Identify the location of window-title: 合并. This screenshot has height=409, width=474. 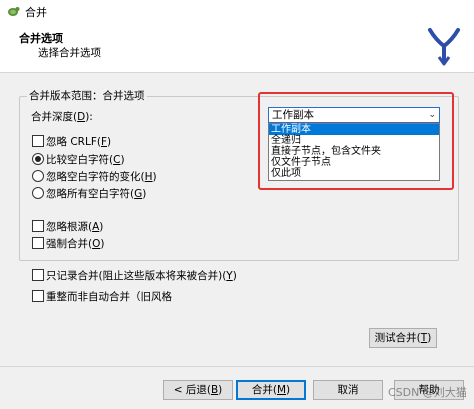
(36, 12).